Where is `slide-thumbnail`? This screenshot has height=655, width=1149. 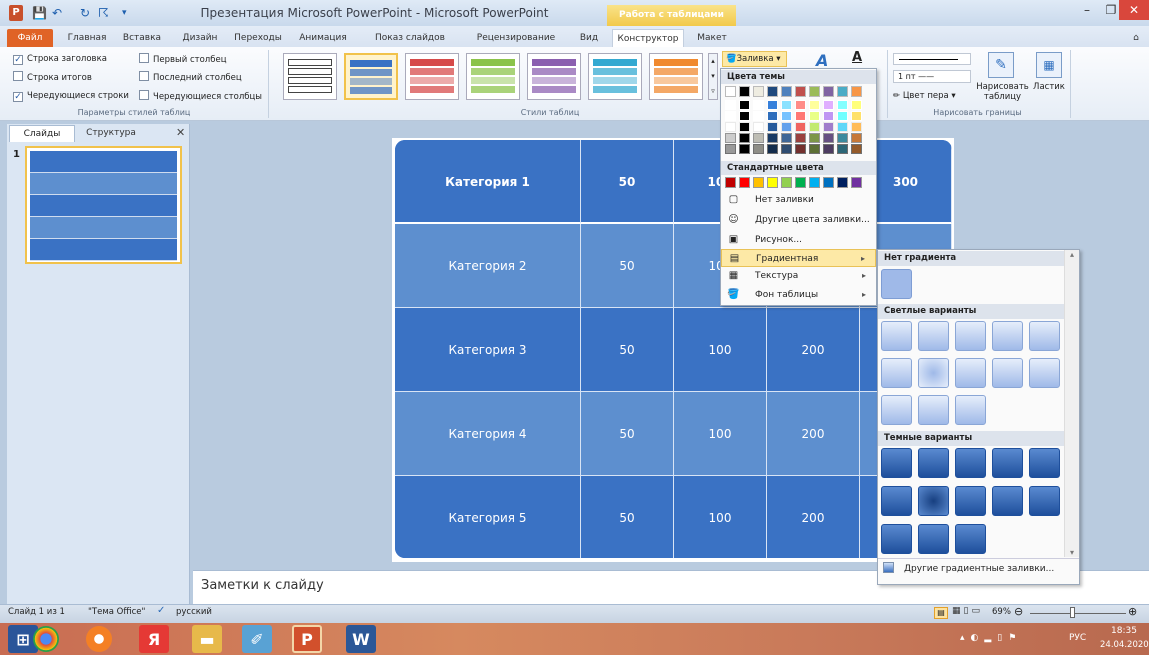 slide-thumbnail is located at coordinates (103, 205).